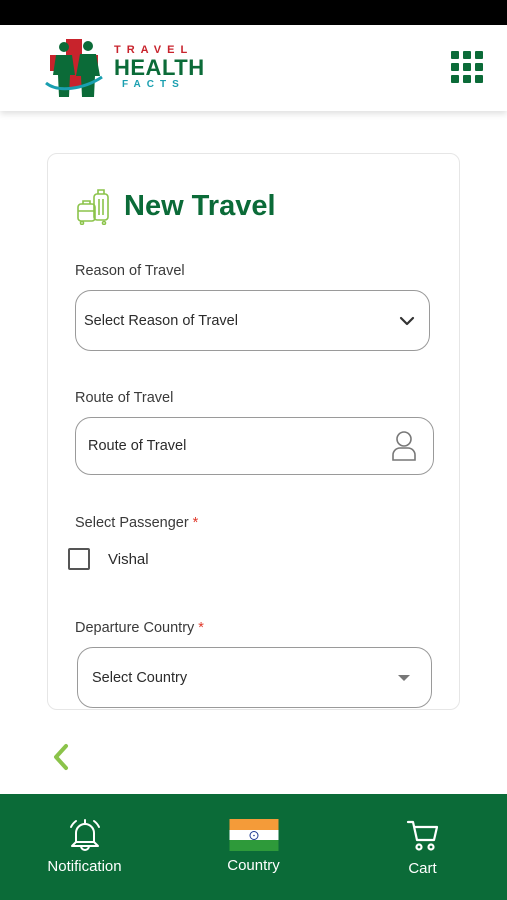 This screenshot has width=507, height=900. I want to click on route-label: Route of Travel, so click(124, 398).